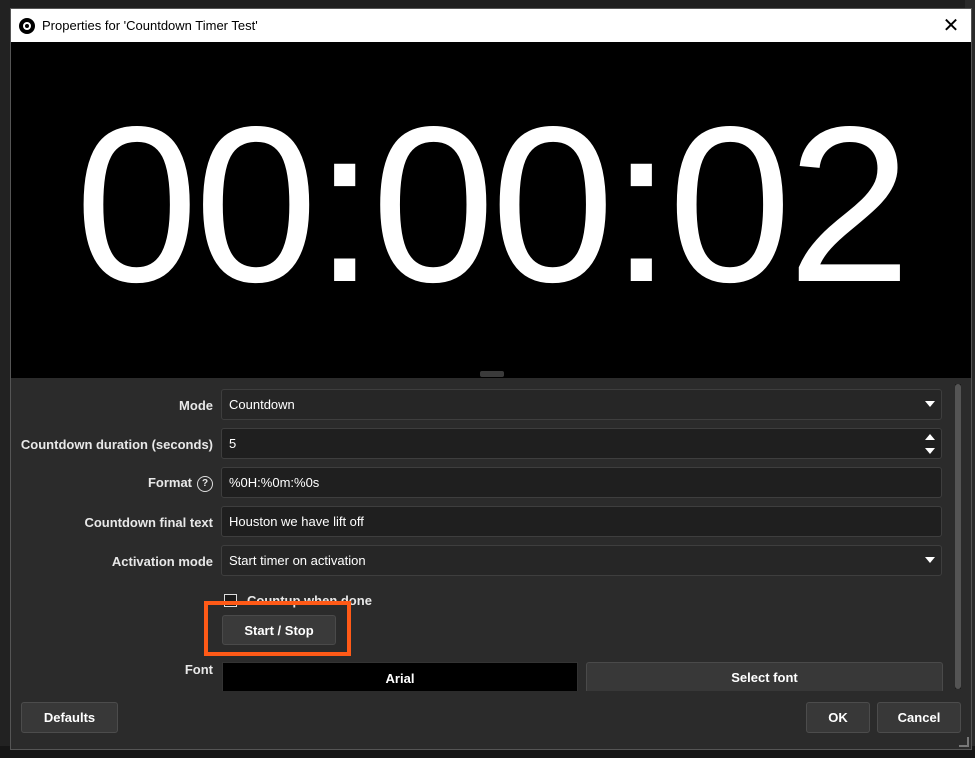 The height and width of the screenshot is (758, 975). What do you see at coordinates (581, 443) in the screenshot?
I see `duration-spinbox: 5` at bounding box center [581, 443].